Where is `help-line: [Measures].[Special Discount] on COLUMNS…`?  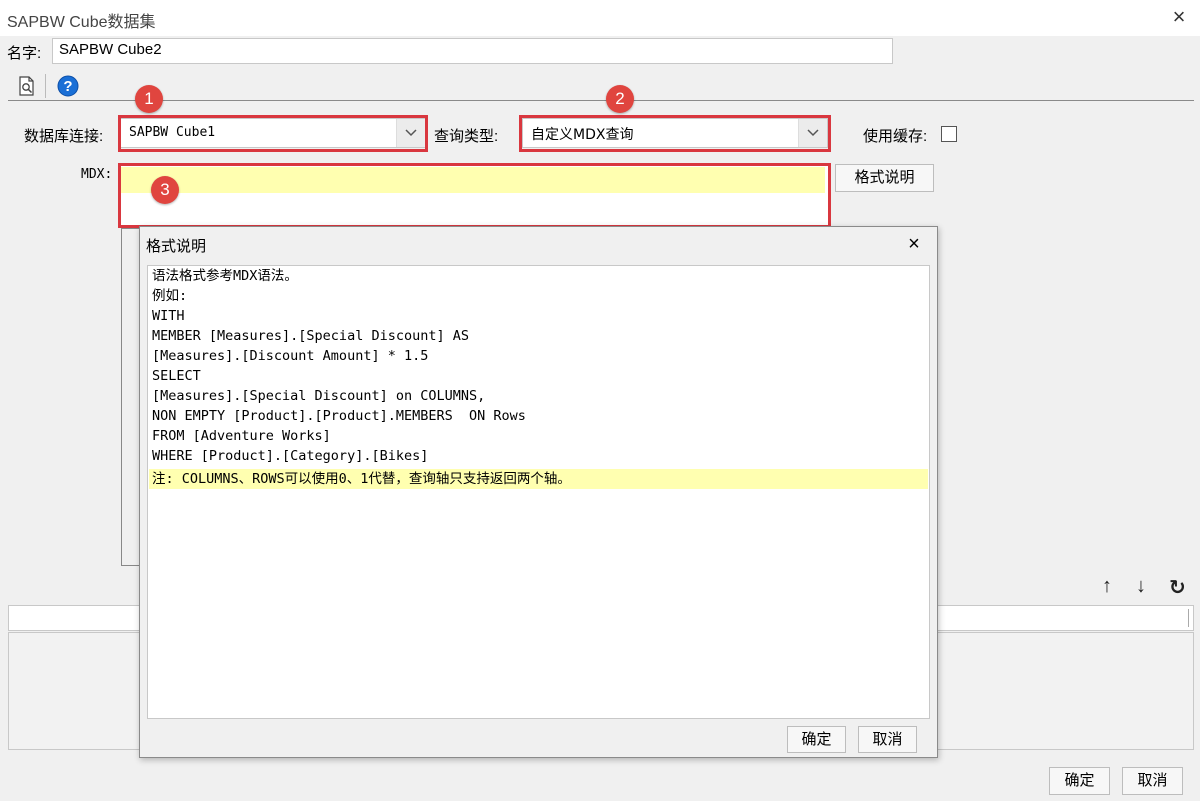
help-line: [Measures].[Special Discount] on COLUMNS… is located at coordinates (319, 396).